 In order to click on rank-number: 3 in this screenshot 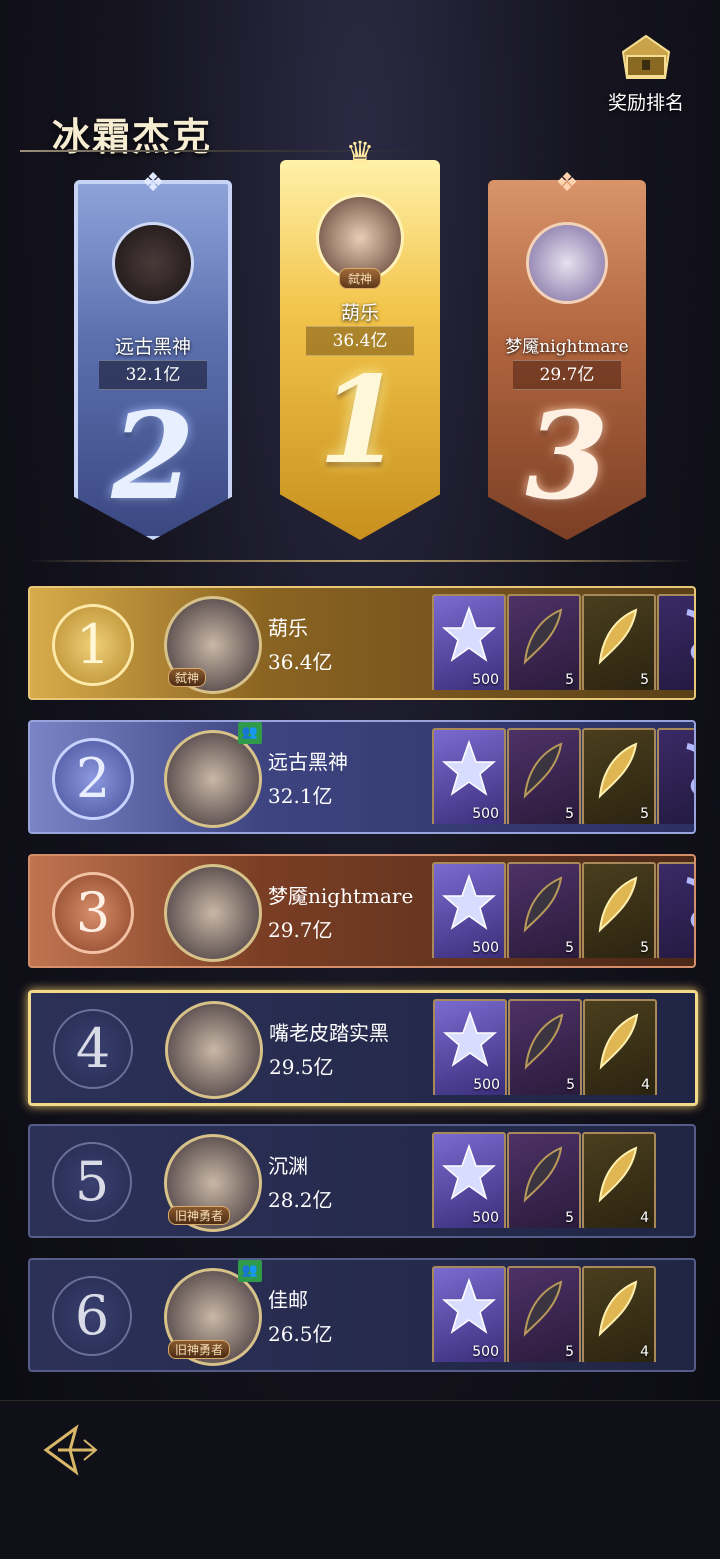, I will do `click(567, 456)`.